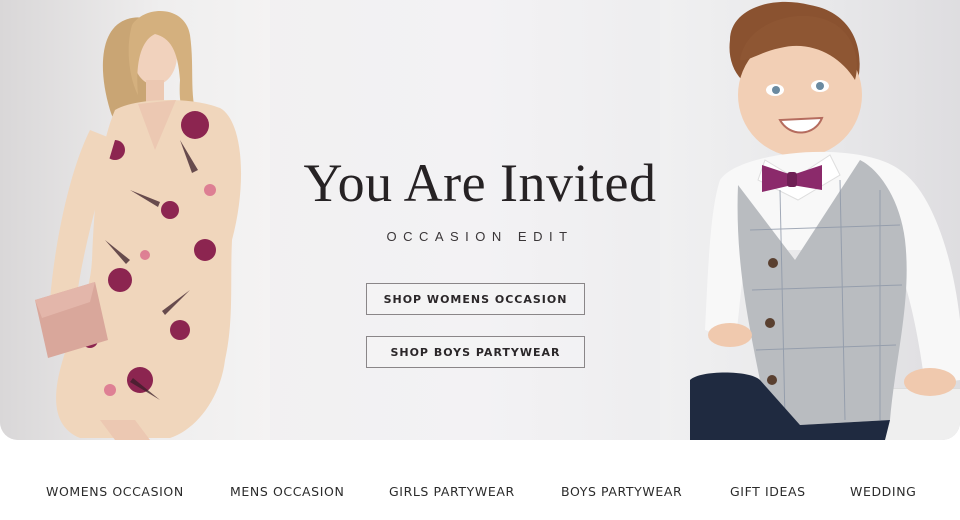 The width and height of the screenshot is (960, 520). I want to click on nav-item-girls-partywear: GIRLS PARTYWEAR, so click(452, 491).